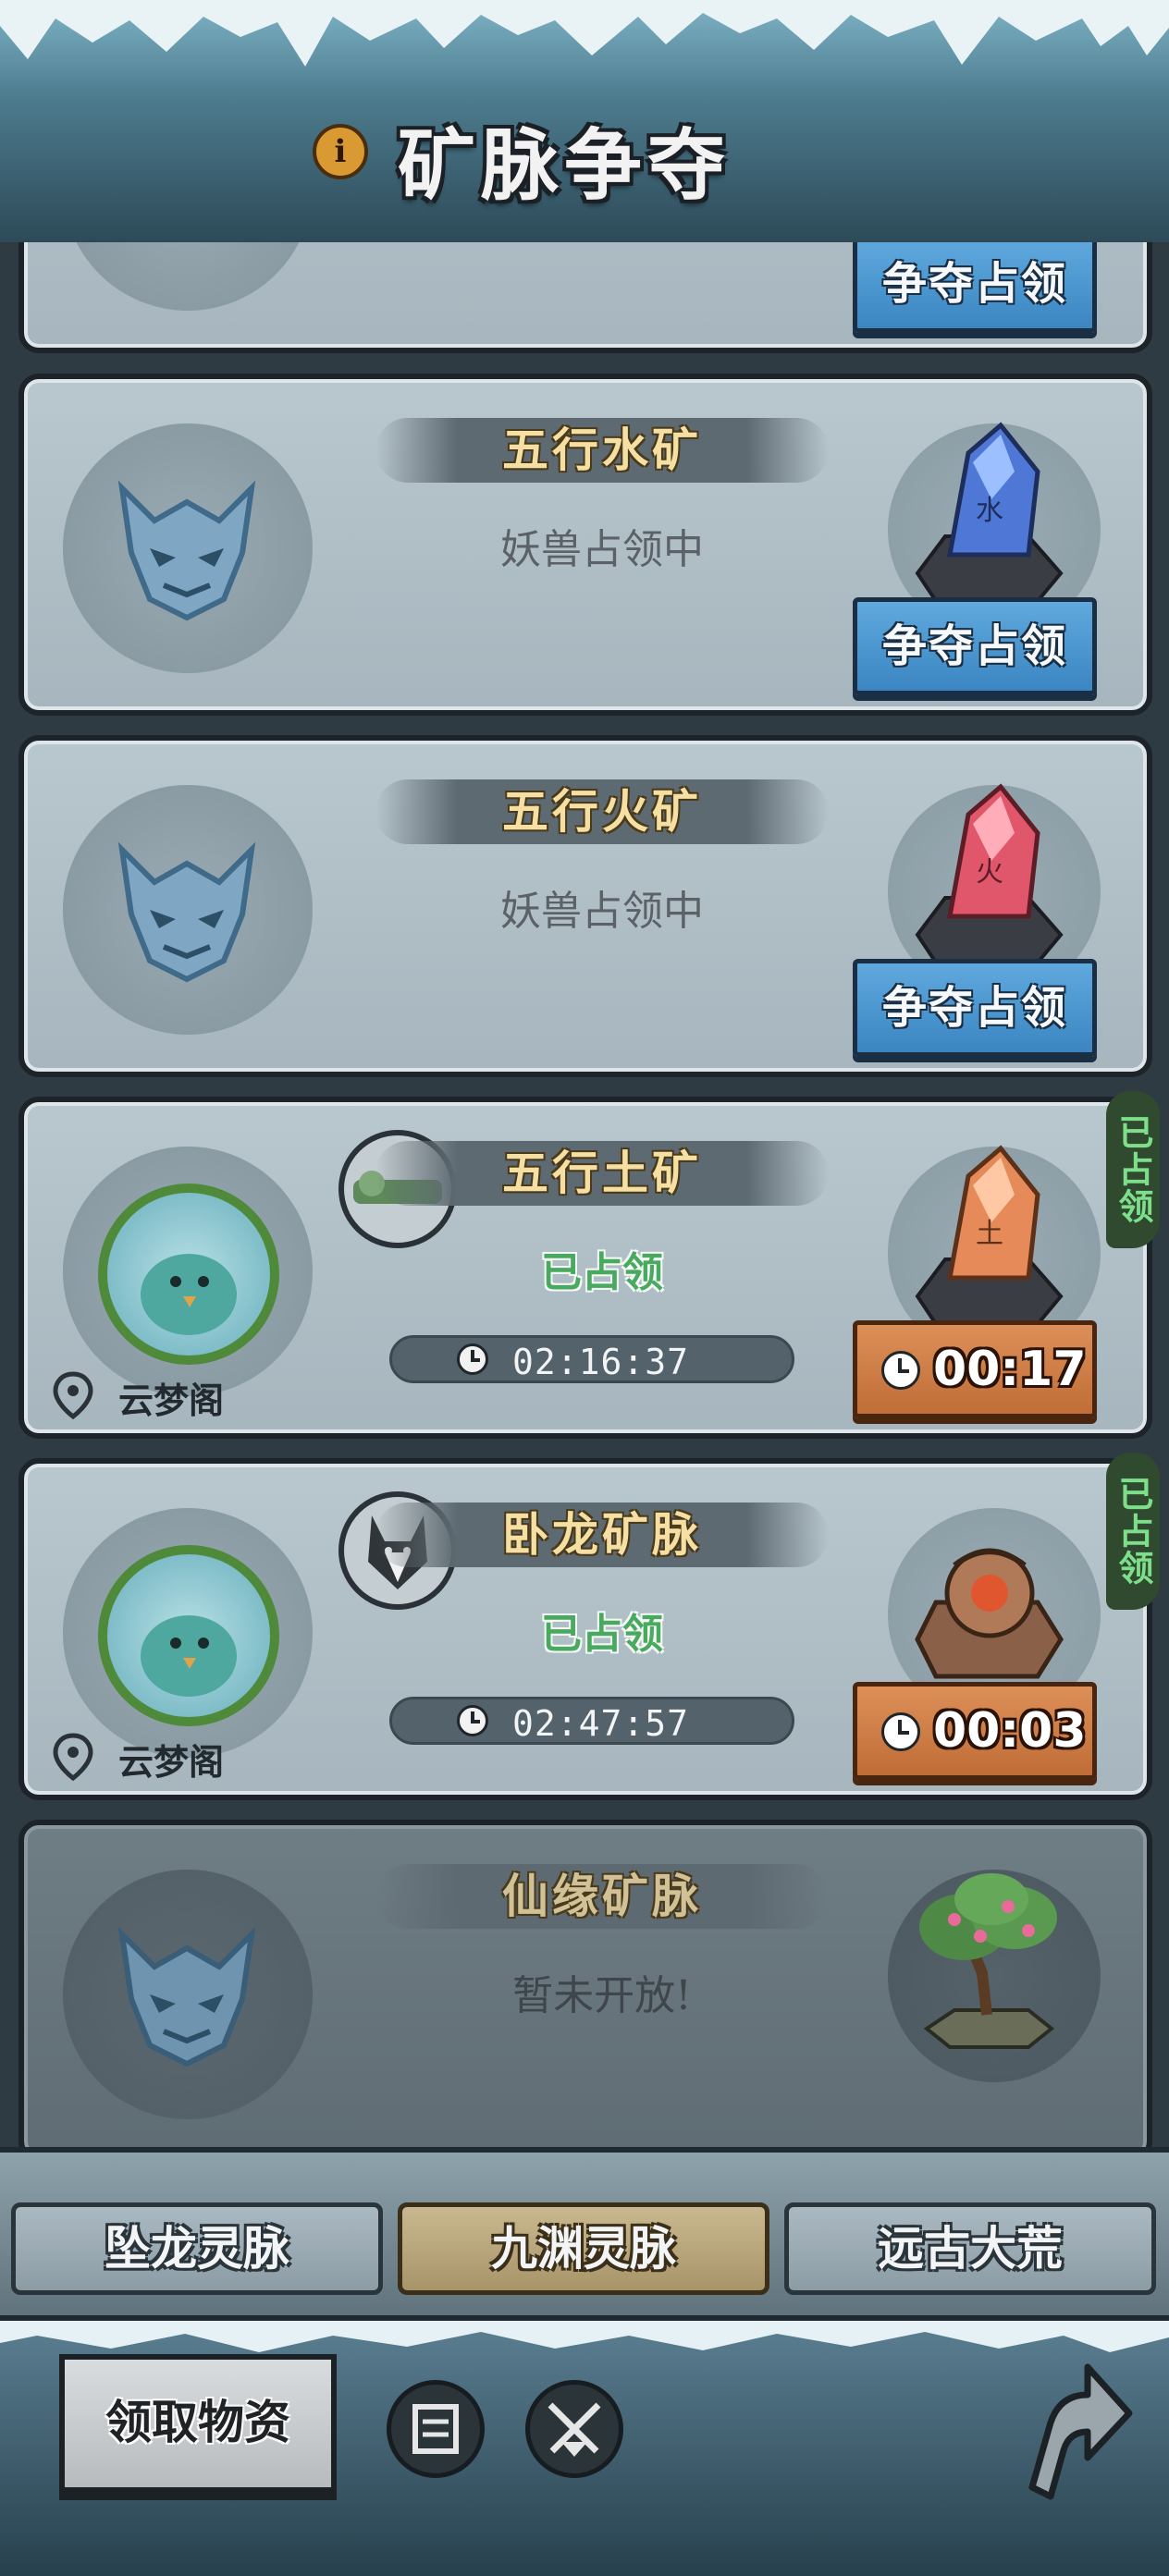  What do you see at coordinates (988, 1961) in the screenshot?
I see `bonsai-tree-icon` at bounding box center [988, 1961].